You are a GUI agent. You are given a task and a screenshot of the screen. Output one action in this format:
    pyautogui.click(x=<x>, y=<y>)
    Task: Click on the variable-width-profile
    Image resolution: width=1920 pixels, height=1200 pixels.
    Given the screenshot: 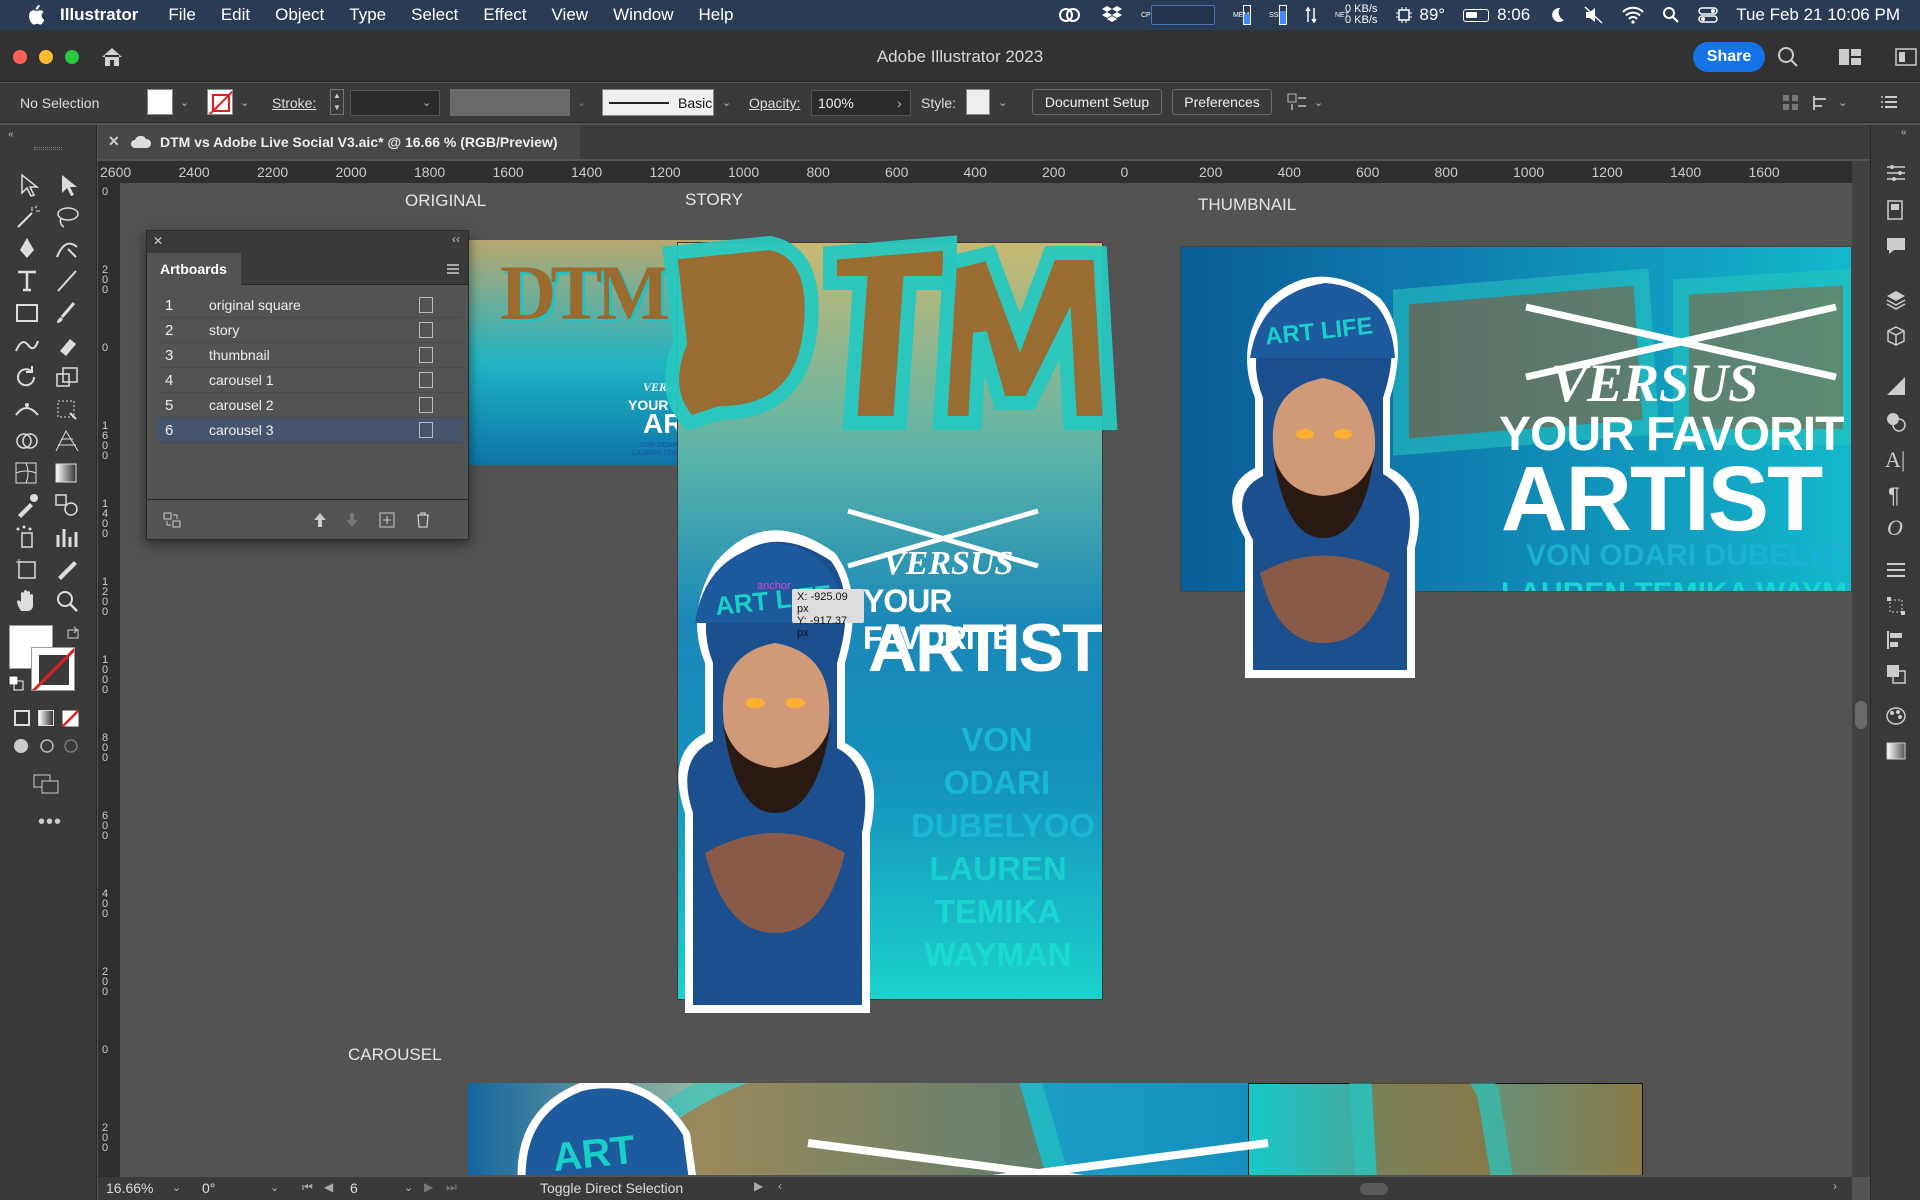 What is the action you would take?
    pyautogui.click(x=510, y=102)
    